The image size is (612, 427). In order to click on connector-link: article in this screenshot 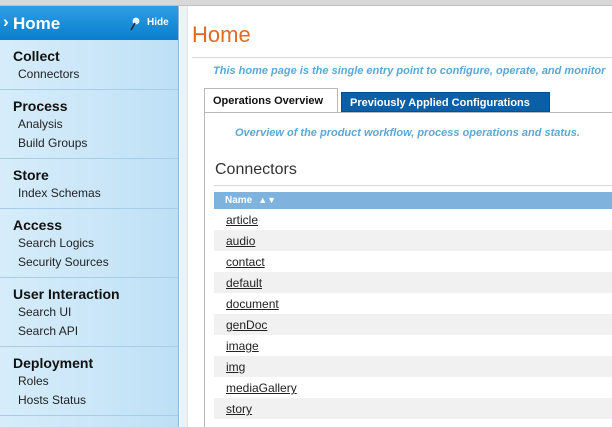, I will do `click(242, 220)`.